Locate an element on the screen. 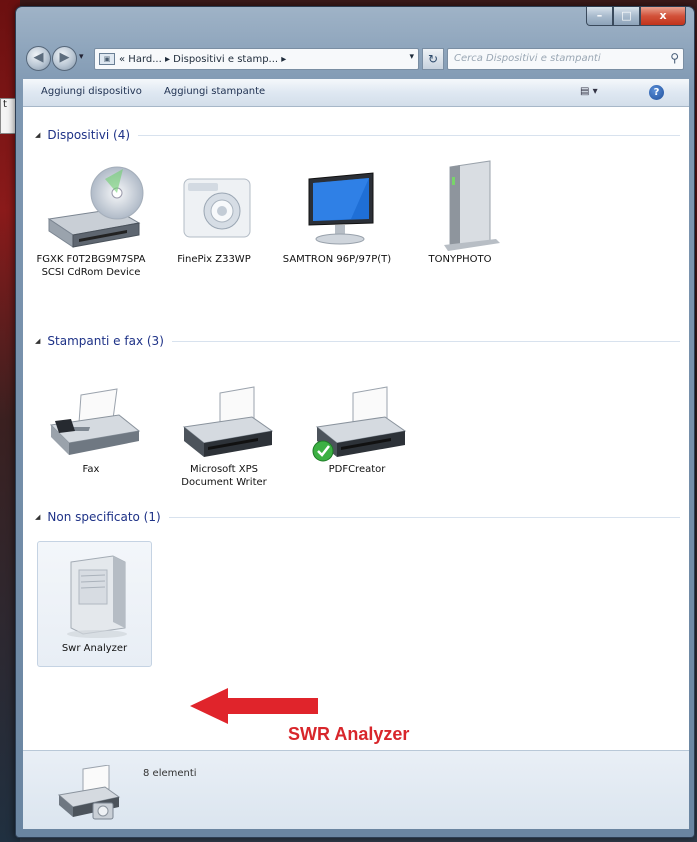 This screenshot has width=697, height=842. devices-and-printers-icon is located at coordinates (89, 792).